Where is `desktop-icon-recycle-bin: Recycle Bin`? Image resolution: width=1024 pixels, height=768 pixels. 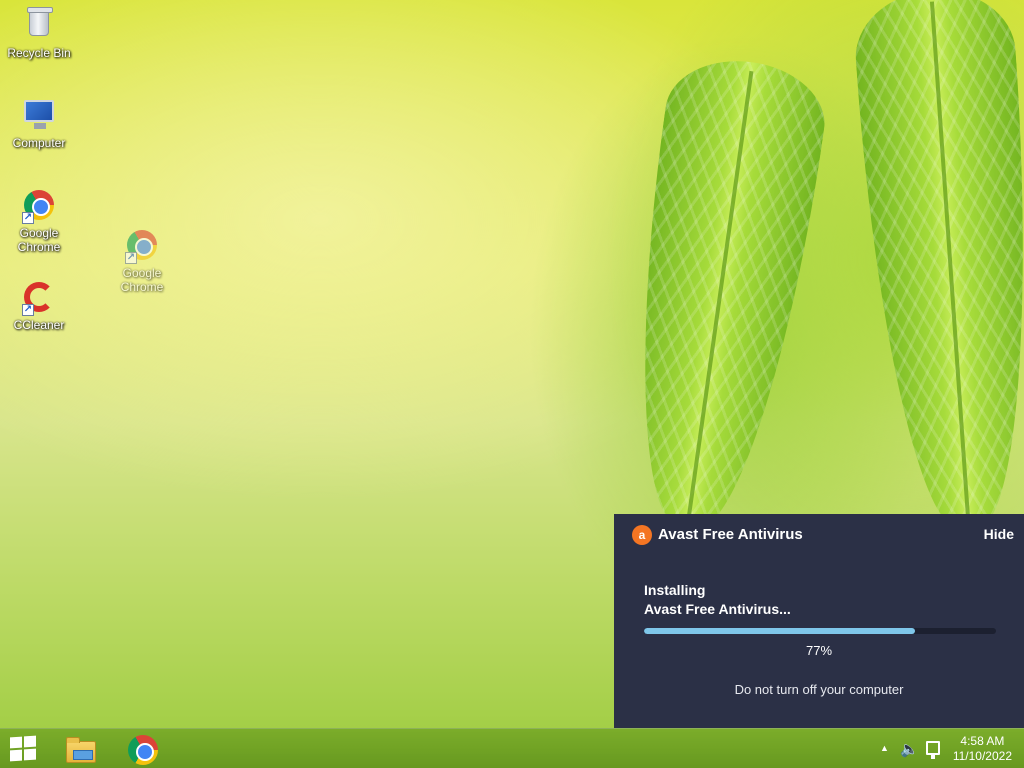 desktop-icon-recycle-bin: Recycle Bin is located at coordinates (39, 33).